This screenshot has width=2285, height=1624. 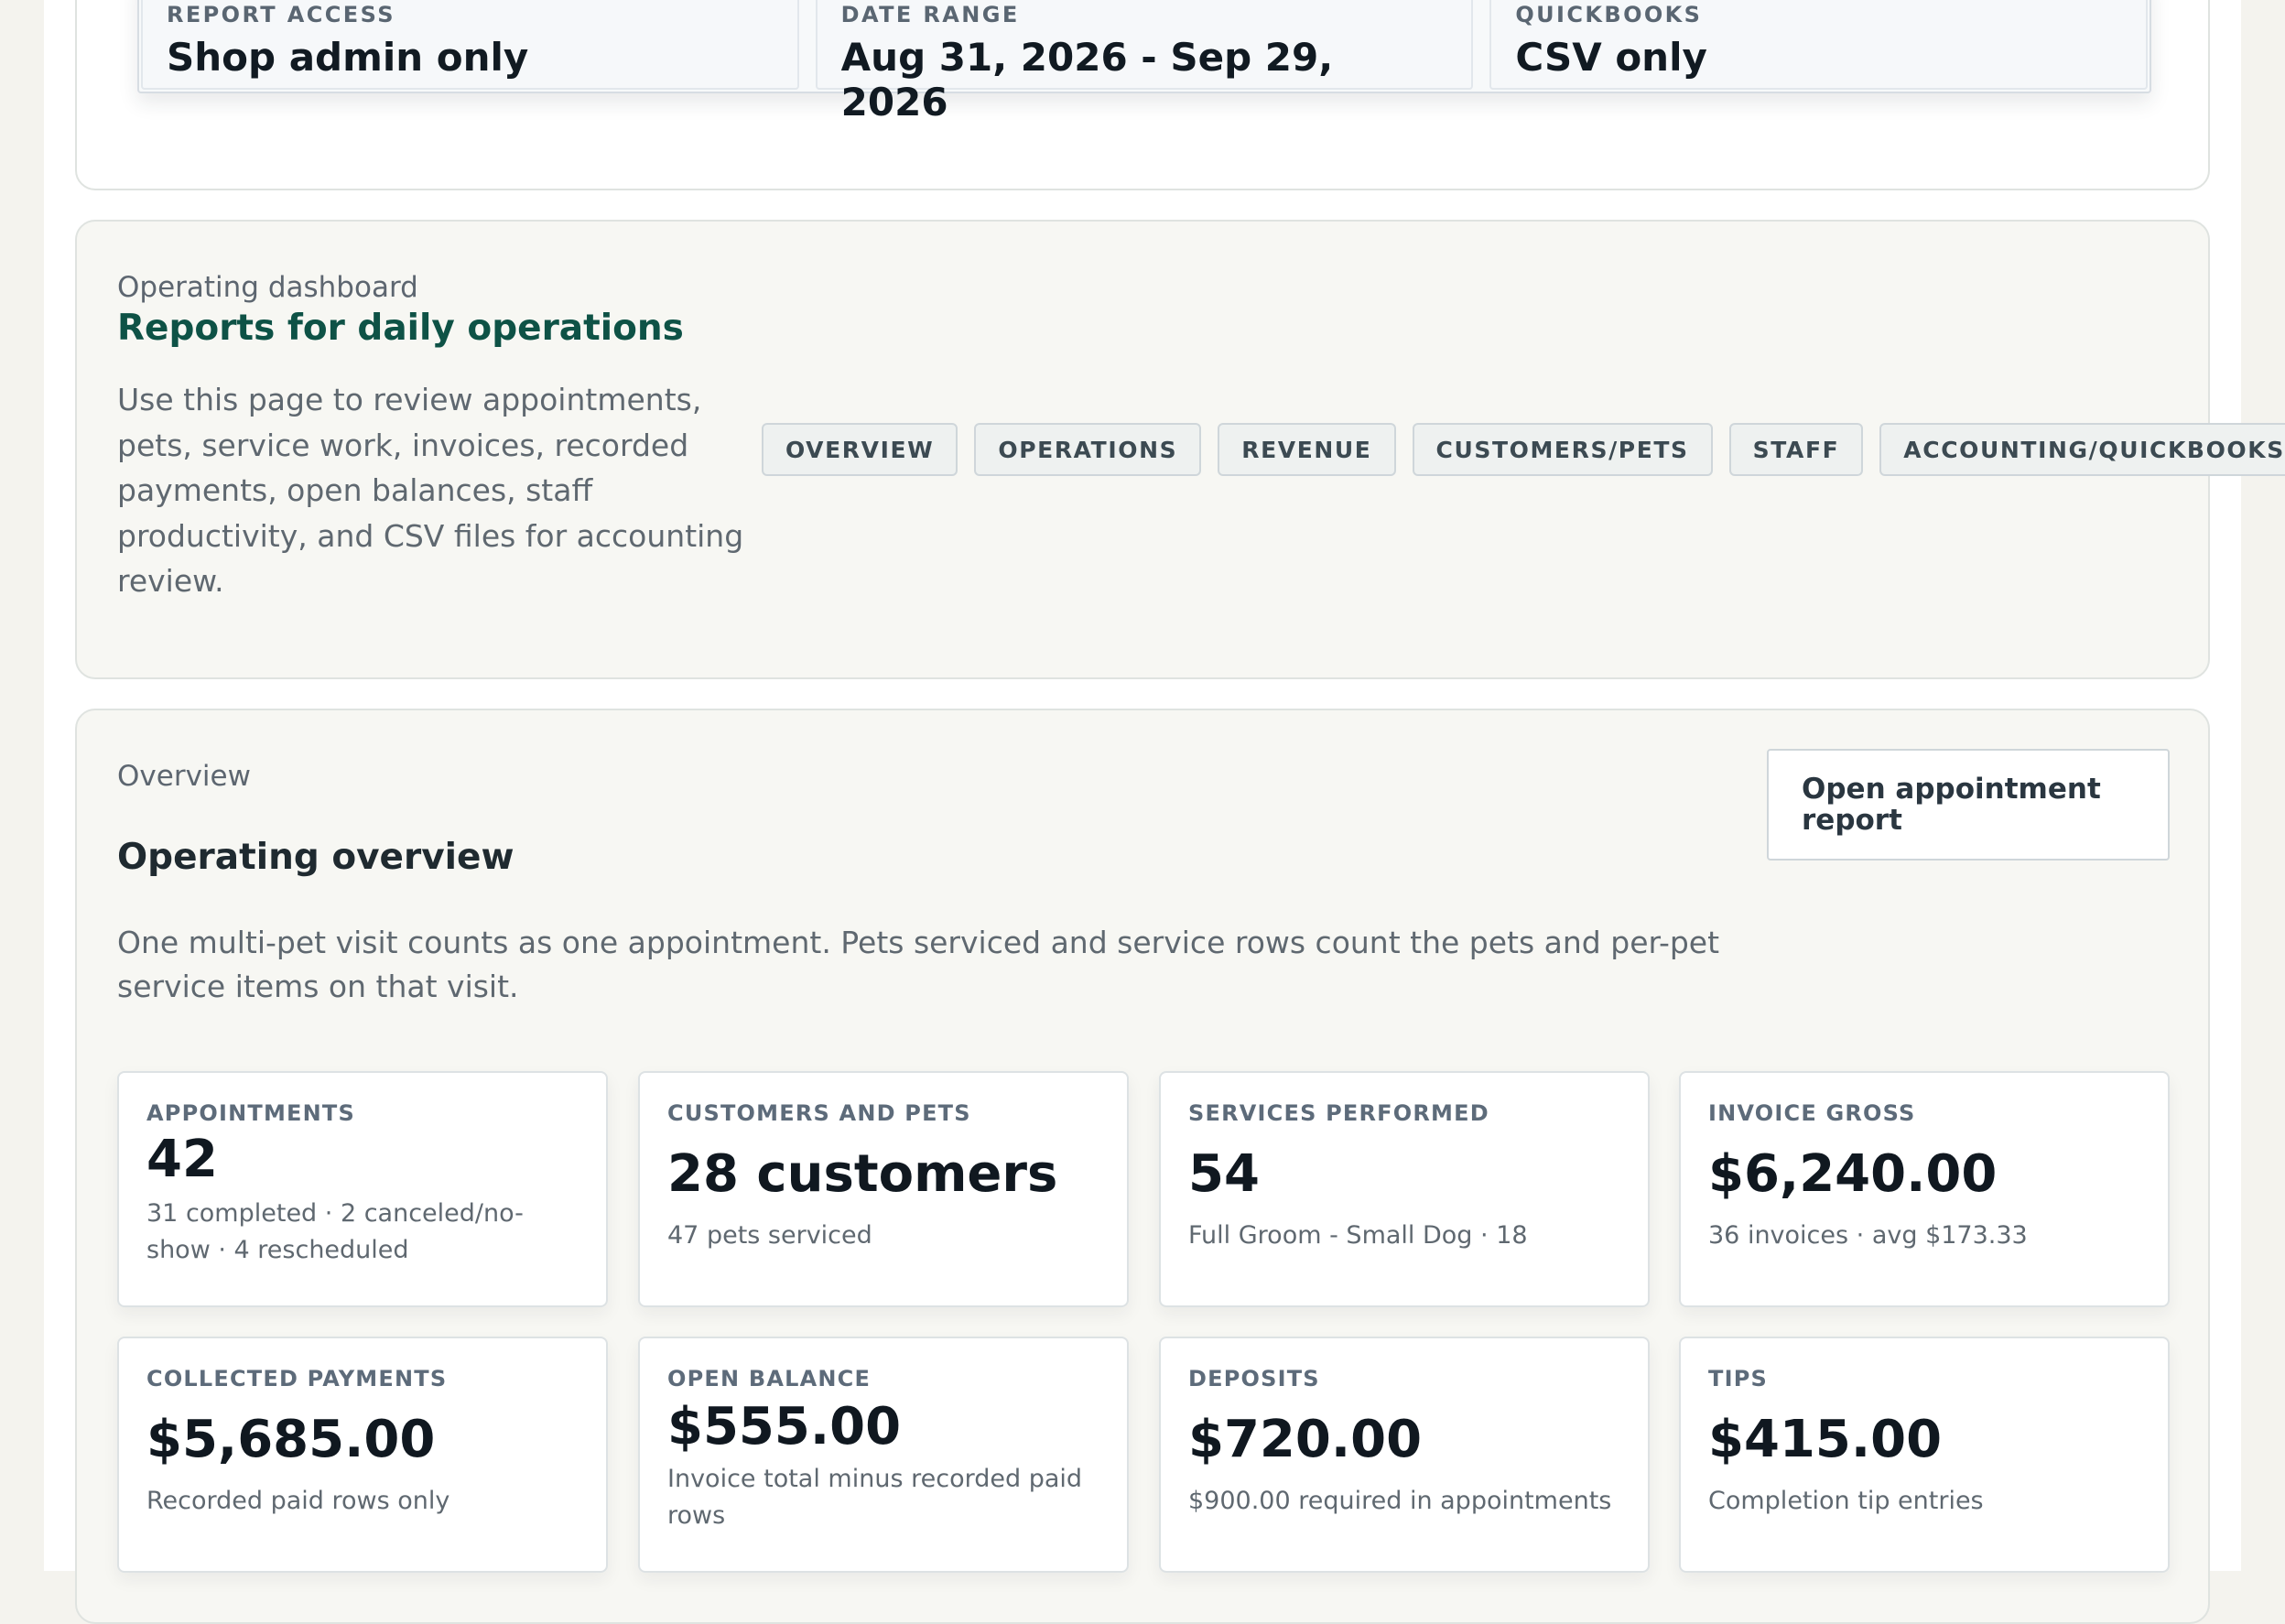 I want to click on metric-sub: Completion tip entries, so click(x=1846, y=1501).